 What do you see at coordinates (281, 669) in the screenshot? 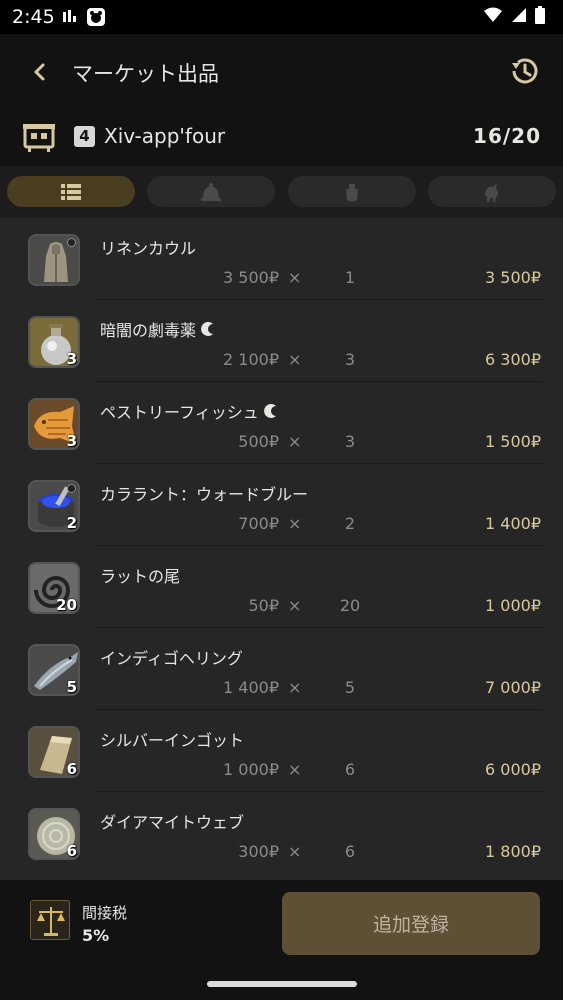
I see `list-item: 5 インディゴヘリング 1 400₽ × 5 7 000₽` at bounding box center [281, 669].